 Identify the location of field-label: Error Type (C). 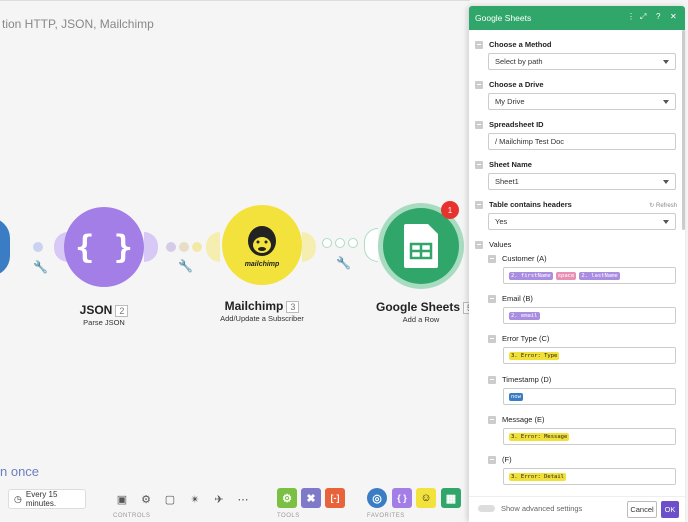
(518, 338).